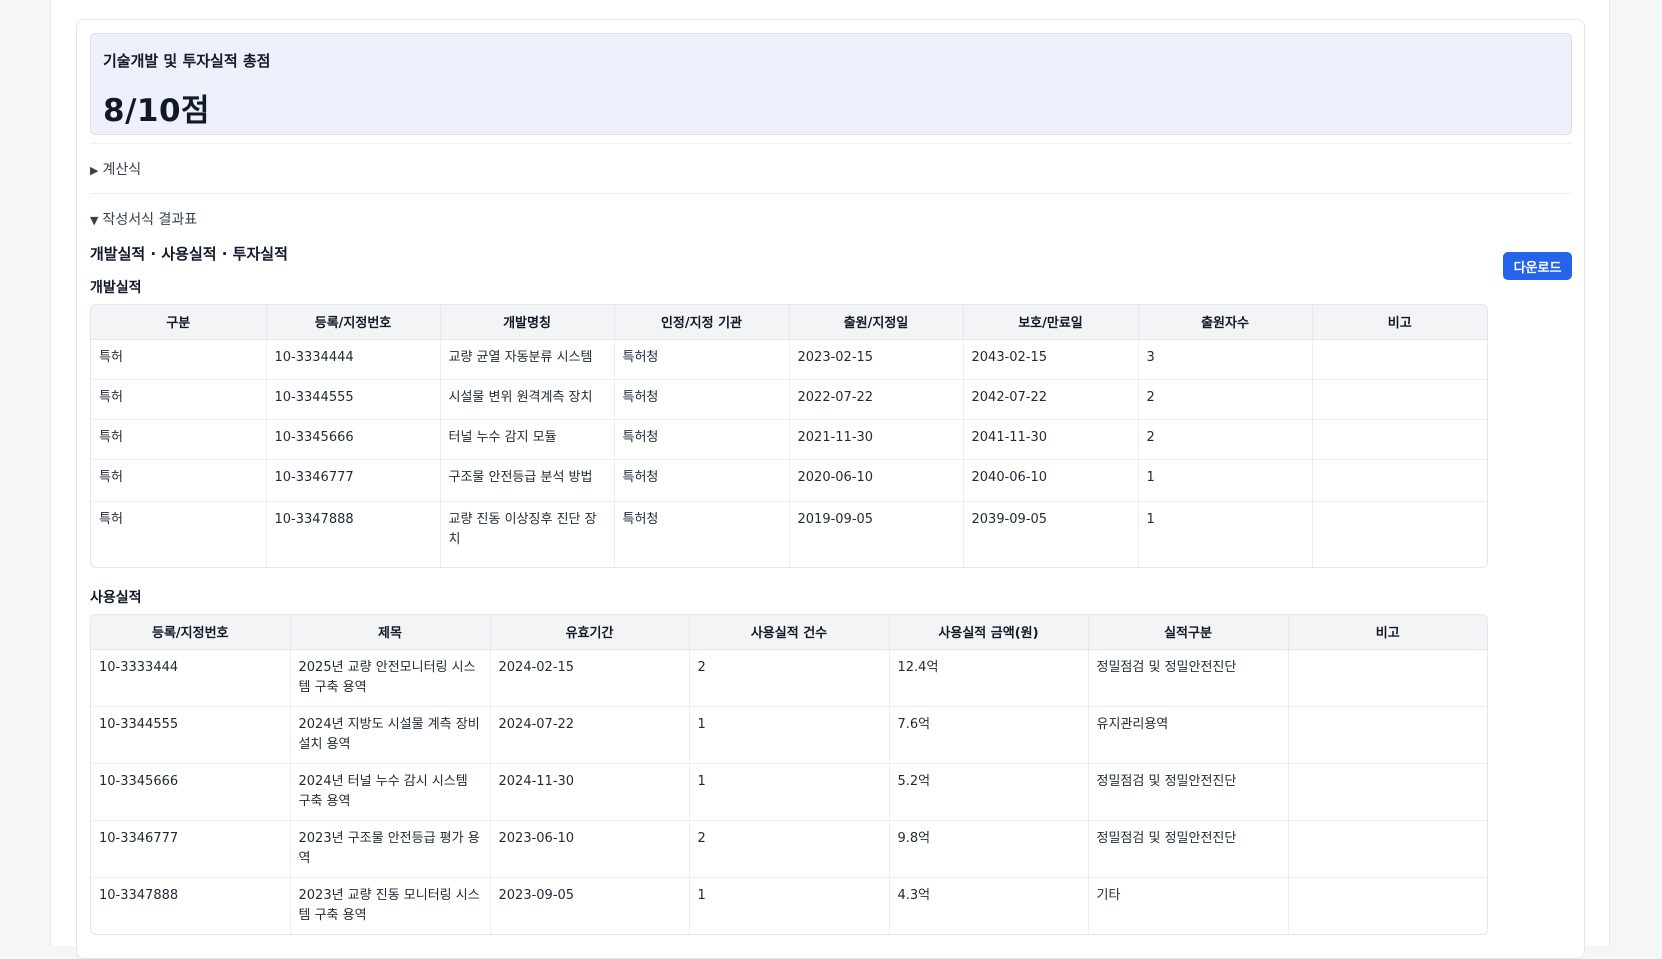 This screenshot has width=1662, height=959. I want to click on usage-column-header: 제목, so click(390, 632).